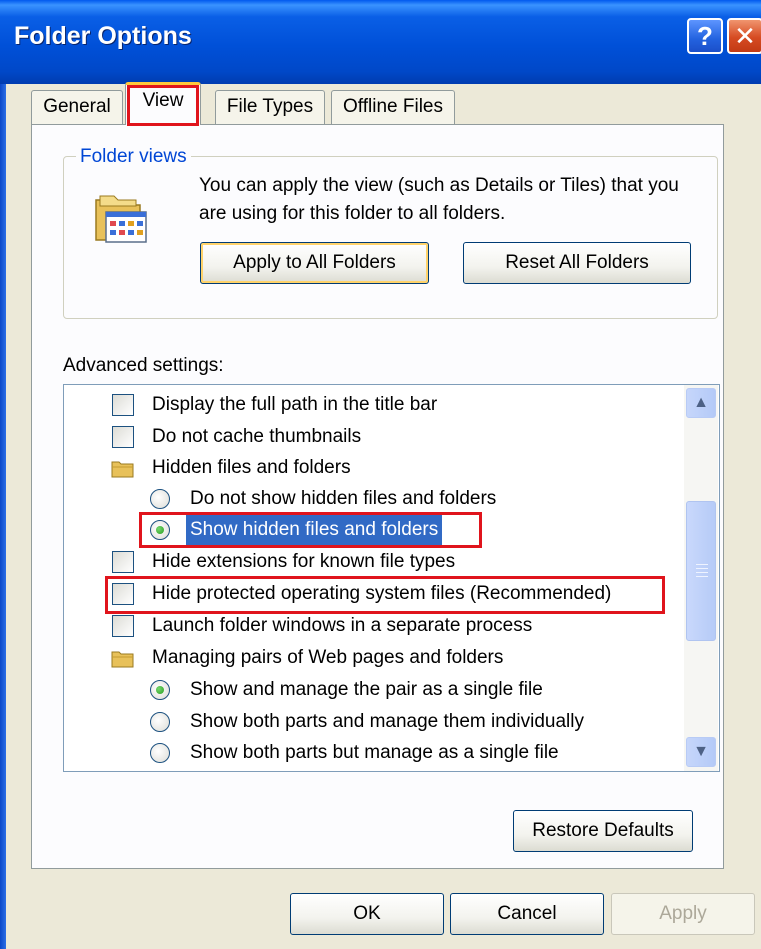  Describe the element at coordinates (3, 516) in the screenshot. I see `window-border` at that location.